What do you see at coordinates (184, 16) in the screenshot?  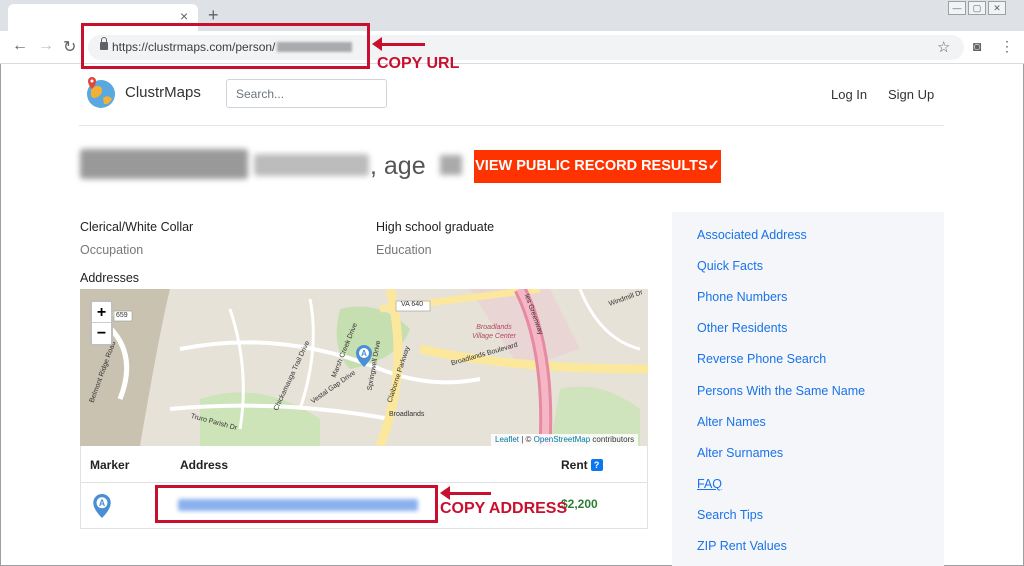 I see `tab-close-icon: ×` at bounding box center [184, 16].